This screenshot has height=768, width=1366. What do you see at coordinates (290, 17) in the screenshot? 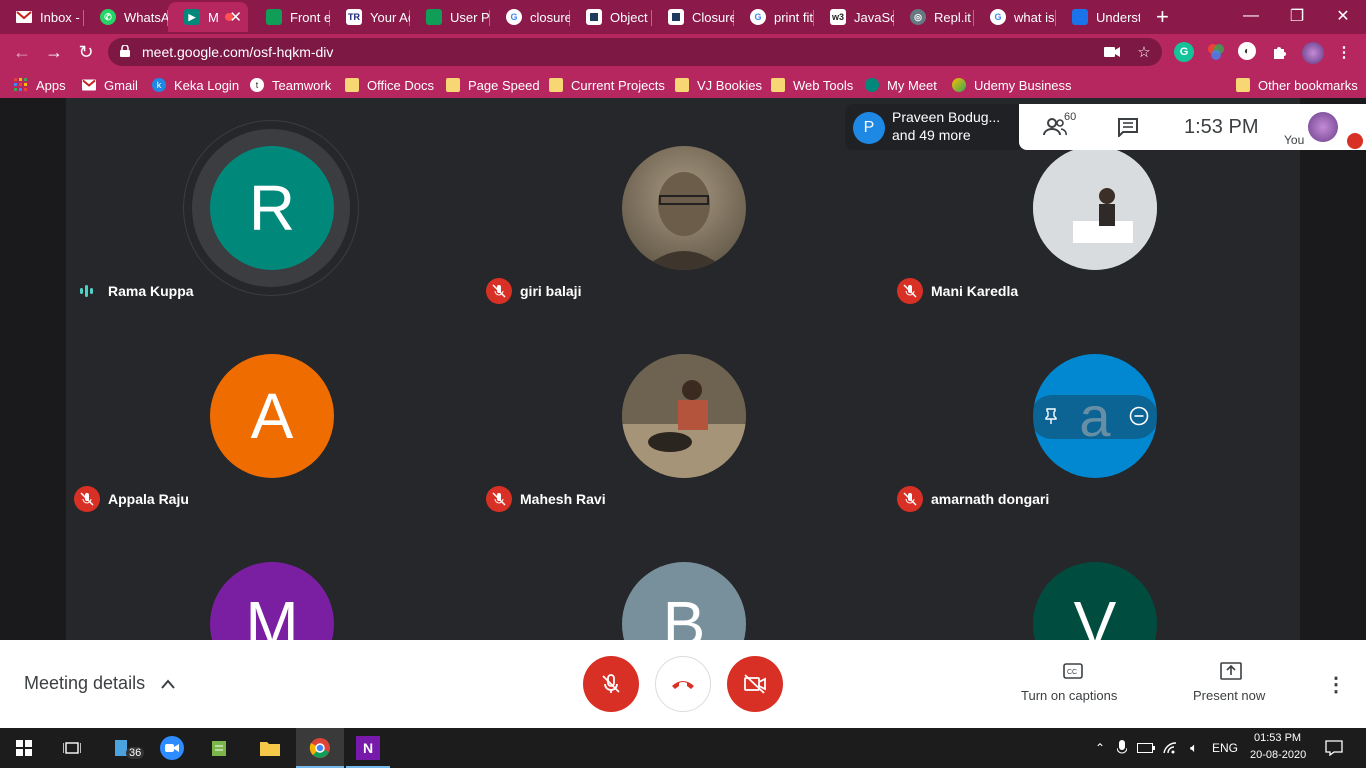
I see `tab-front-end: Front er` at bounding box center [290, 17].